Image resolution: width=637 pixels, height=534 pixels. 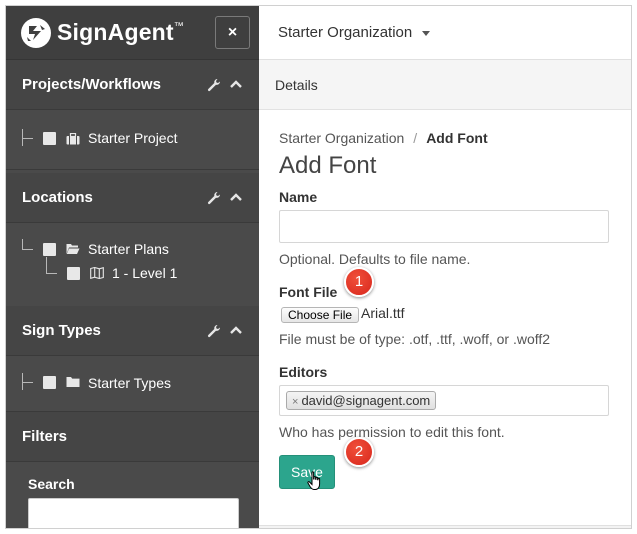 What do you see at coordinates (359, 452) in the screenshot?
I see `callout-2-badge: 2` at bounding box center [359, 452].